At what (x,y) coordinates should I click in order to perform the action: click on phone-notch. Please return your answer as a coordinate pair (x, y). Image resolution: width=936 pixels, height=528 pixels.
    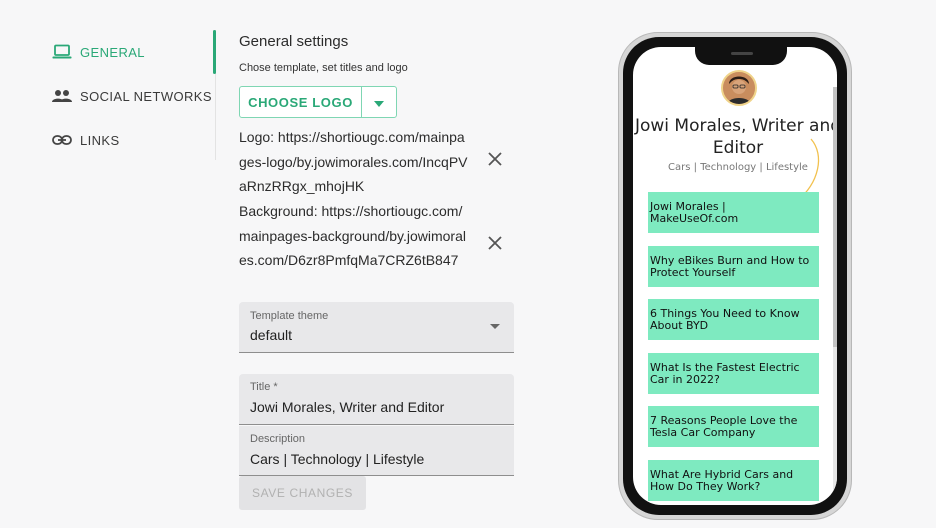
    Looking at the image, I should click on (741, 56).